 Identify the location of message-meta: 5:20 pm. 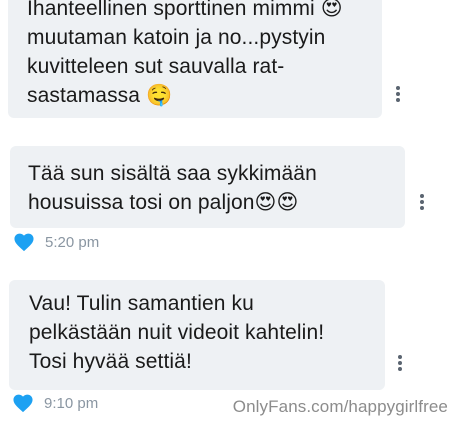
(56, 242).